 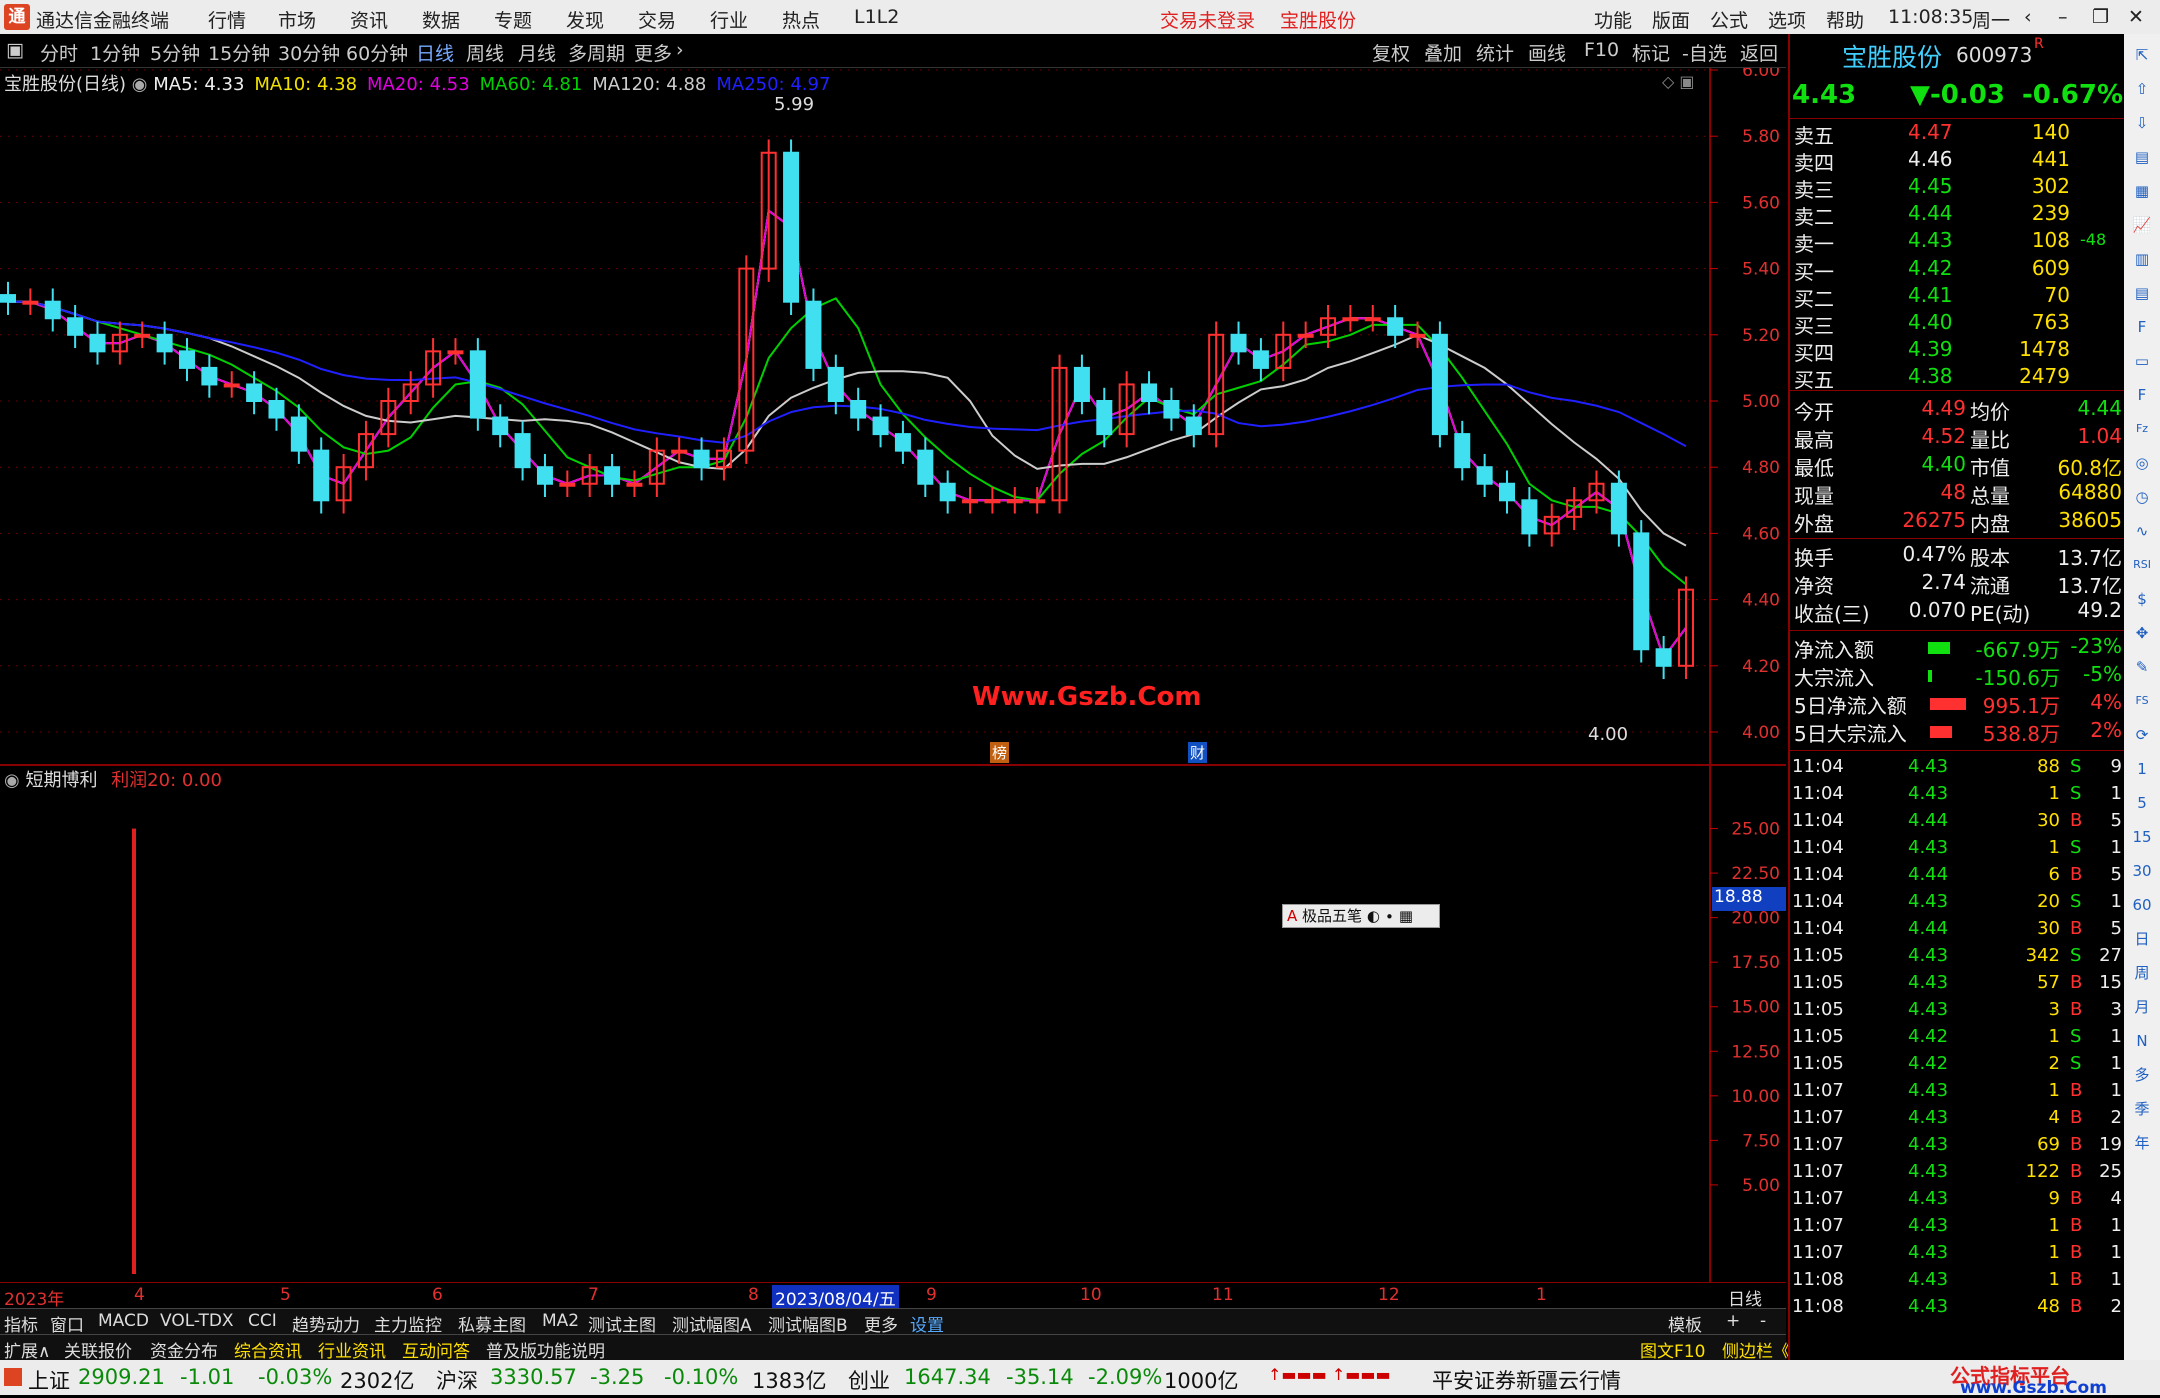 What do you see at coordinates (881, 1323) in the screenshot?
I see `tab-gengduo: 更多` at bounding box center [881, 1323].